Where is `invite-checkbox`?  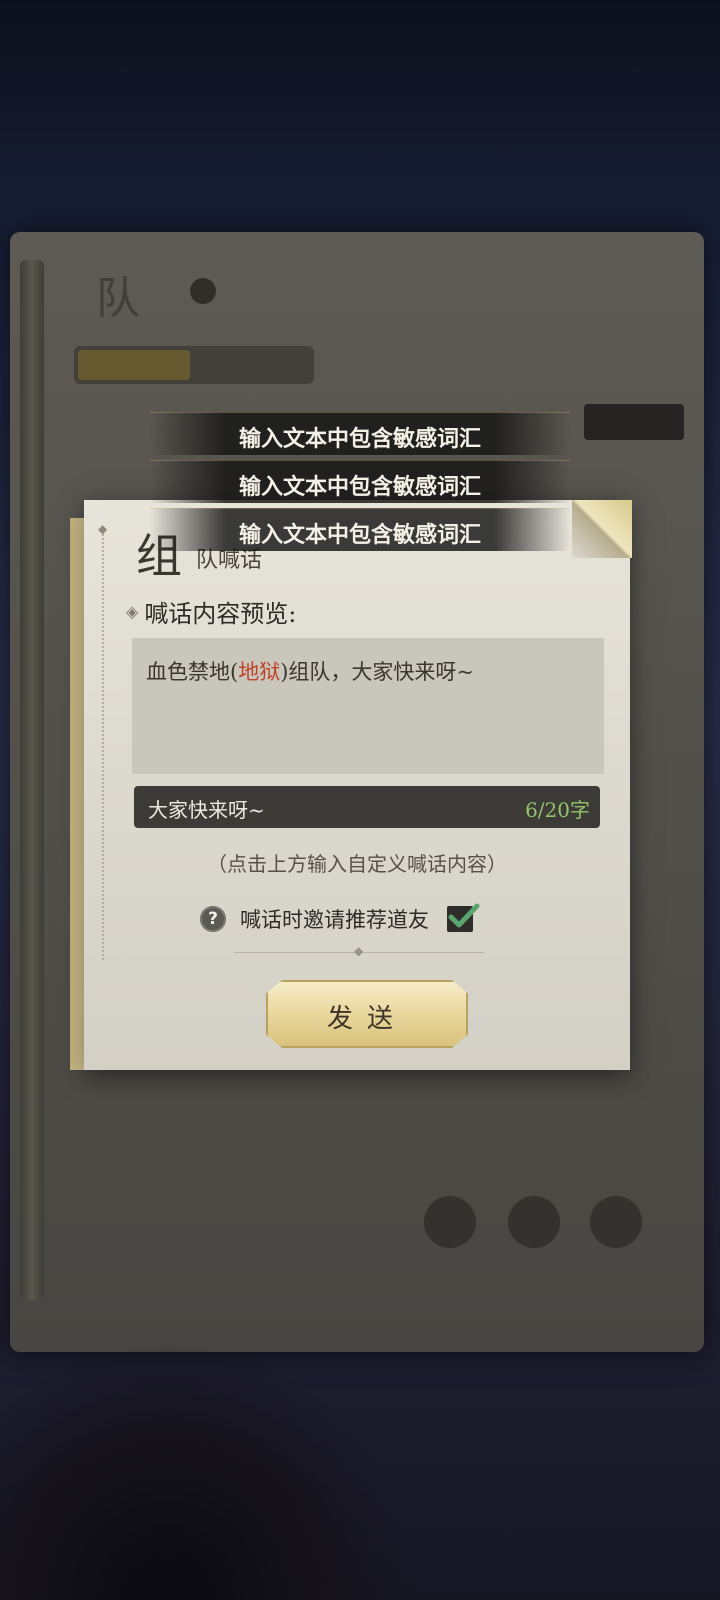 invite-checkbox is located at coordinates (463, 917).